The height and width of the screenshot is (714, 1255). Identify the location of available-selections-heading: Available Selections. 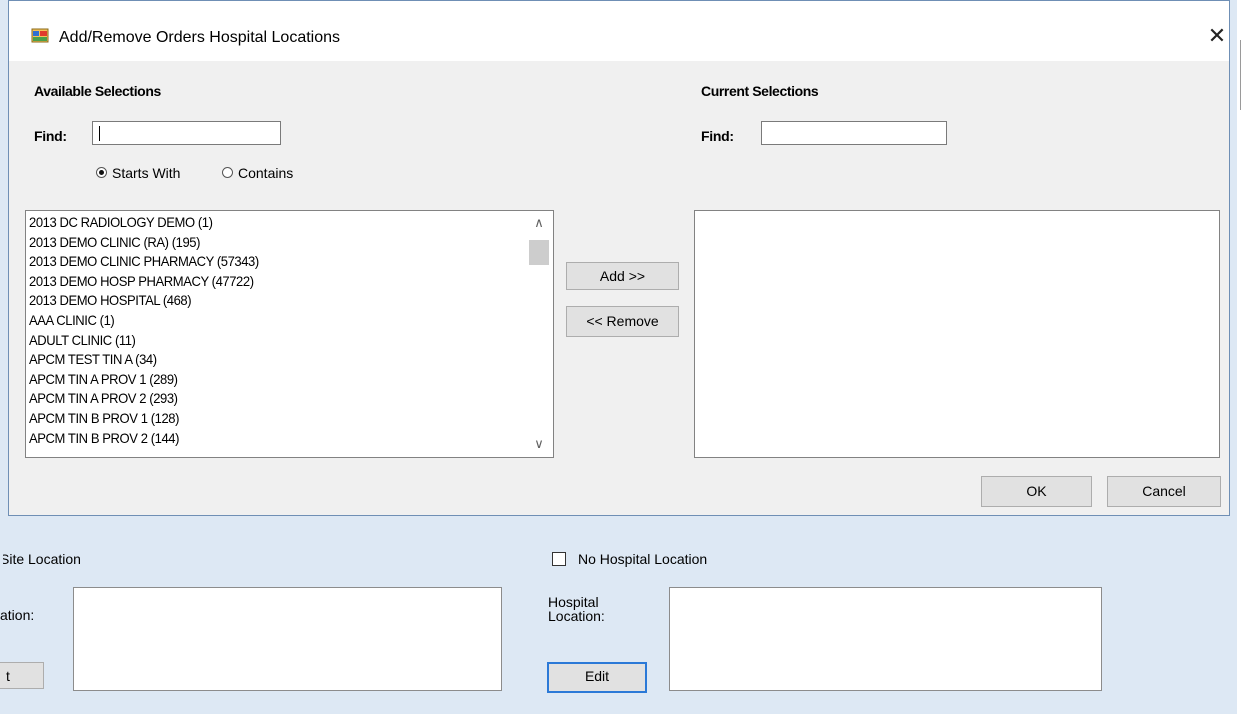
(97, 91).